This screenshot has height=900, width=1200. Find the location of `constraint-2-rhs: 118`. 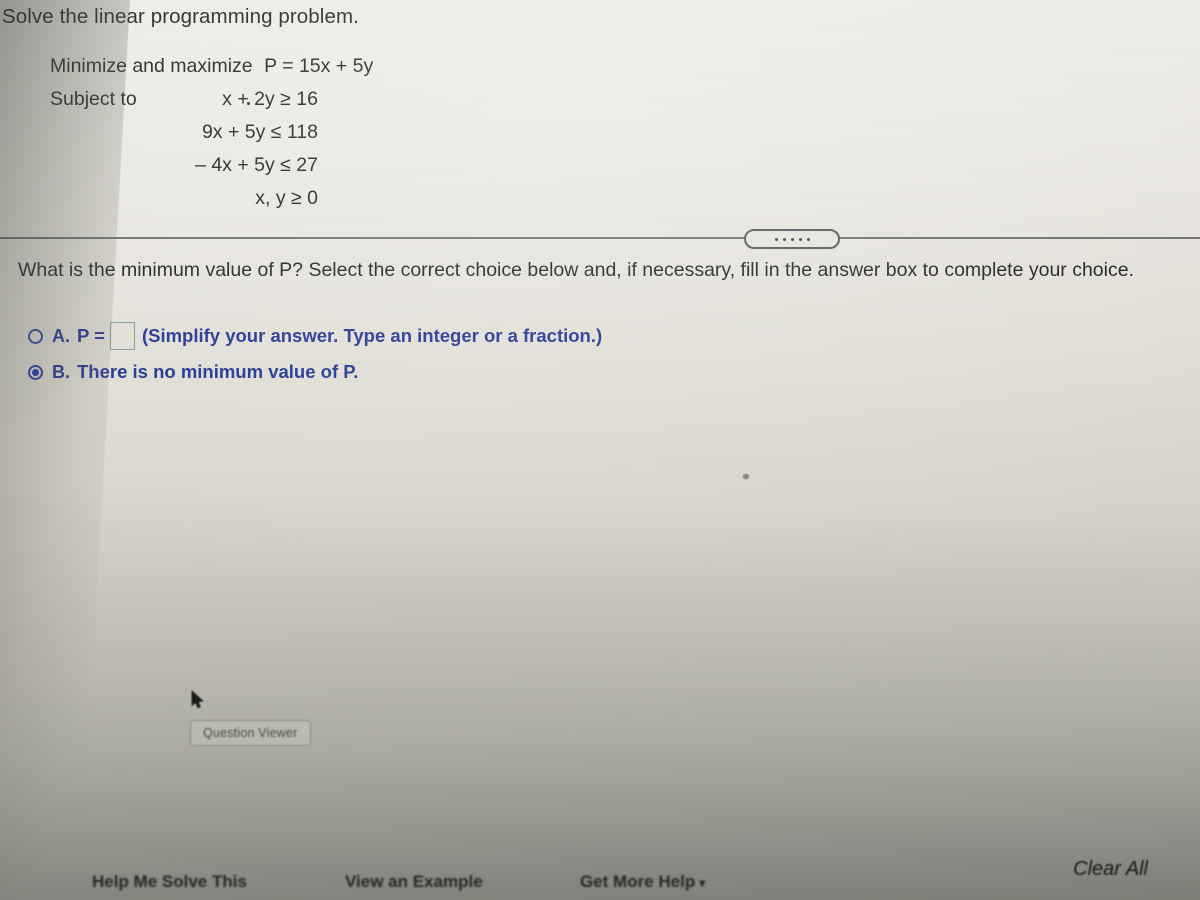

constraint-2-rhs: 118 is located at coordinates (302, 132).